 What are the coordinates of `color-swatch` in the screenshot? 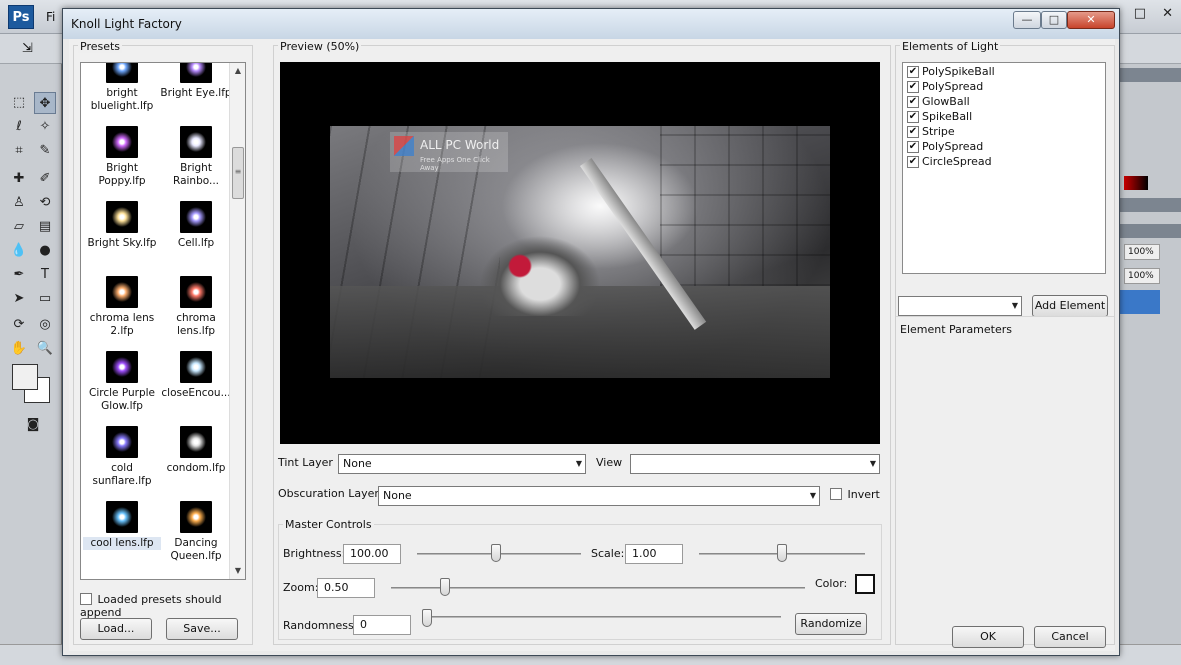 It's located at (865, 584).